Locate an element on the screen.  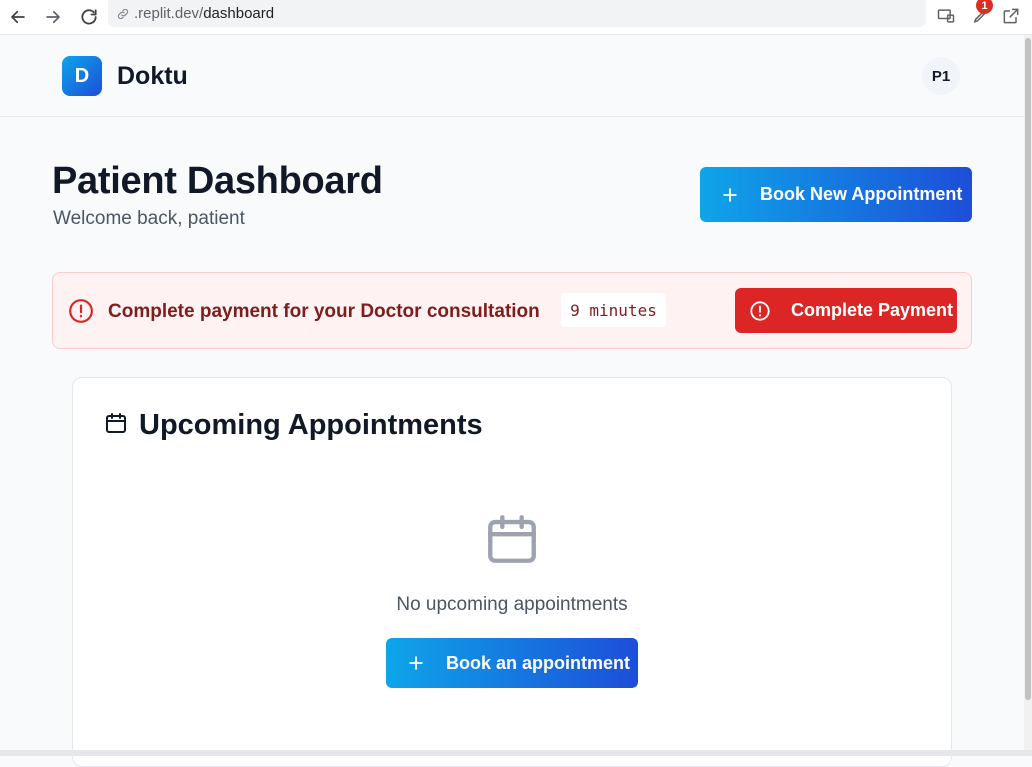
url-domain: .replit.dev/ is located at coordinates (169, 13).